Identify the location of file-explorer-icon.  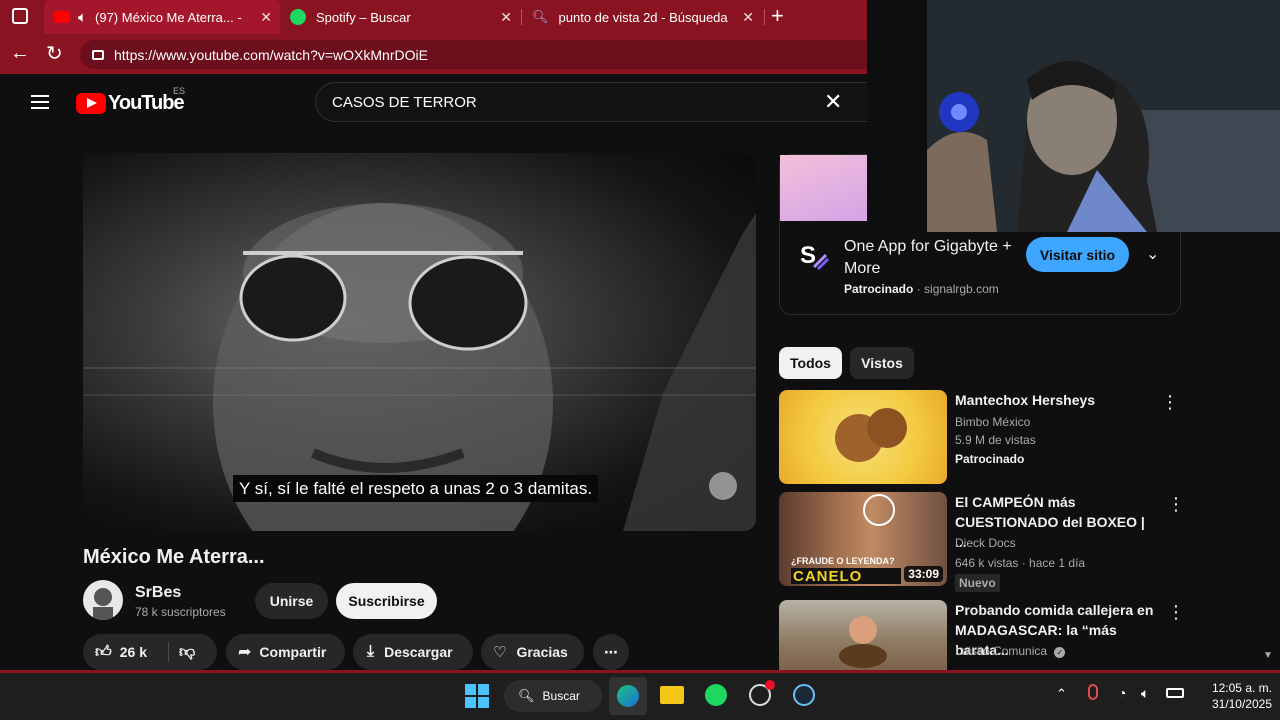
(672, 695).